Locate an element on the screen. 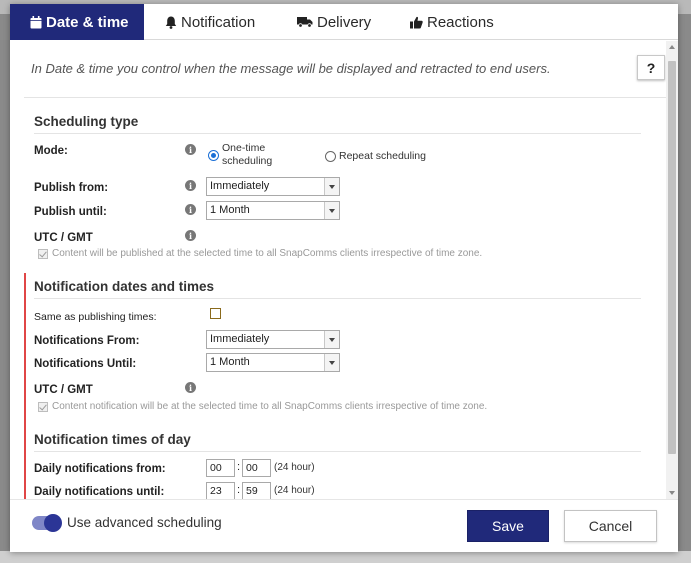  radio-one-time-label-line2: scheduling is located at coordinates (247, 161).